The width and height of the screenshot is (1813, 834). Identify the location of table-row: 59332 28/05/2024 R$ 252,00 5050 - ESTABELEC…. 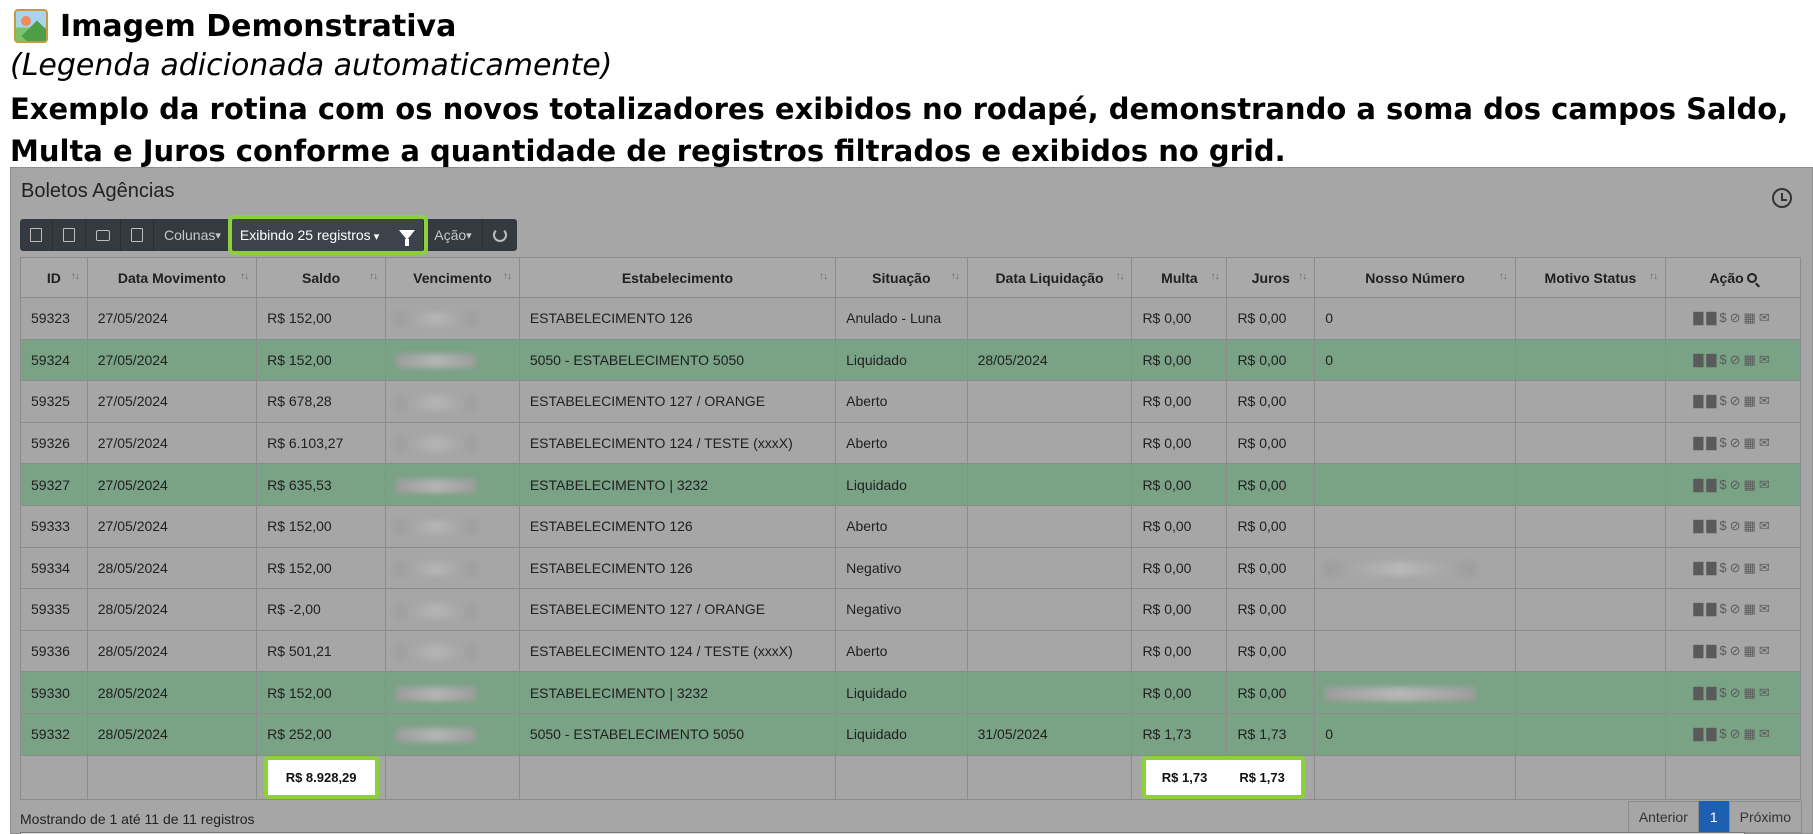
(910, 734).